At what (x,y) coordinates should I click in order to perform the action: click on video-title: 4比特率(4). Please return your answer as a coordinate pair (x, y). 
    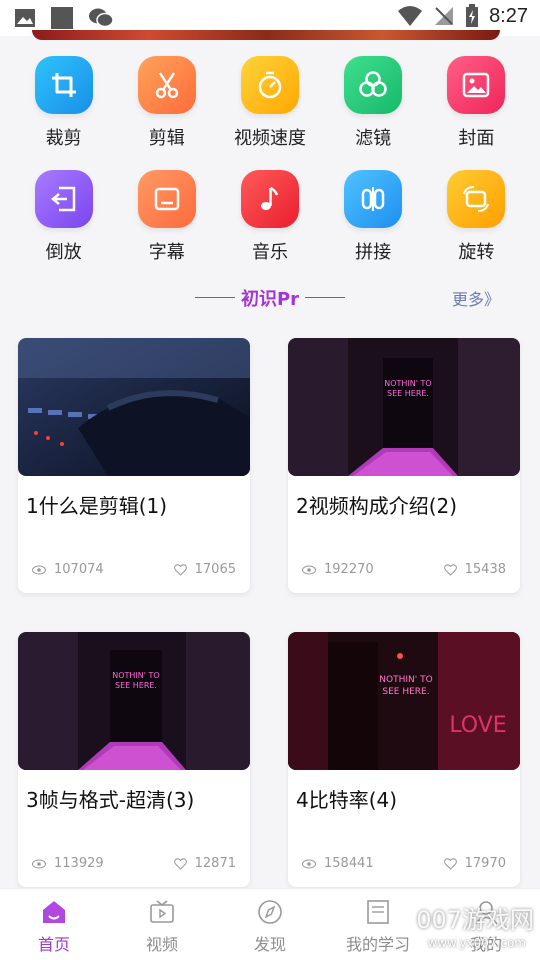
    Looking at the image, I should click on (347, 800).